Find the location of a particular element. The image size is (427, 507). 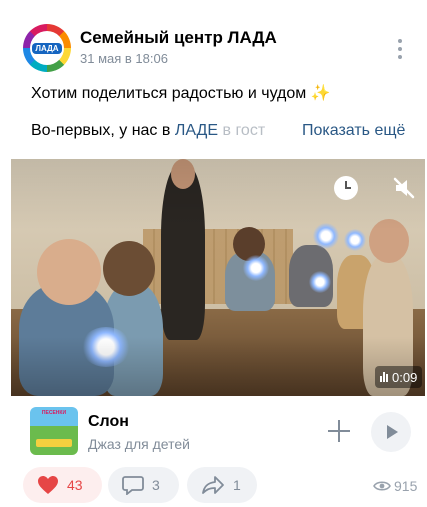

equalizer-icon is located at coordinates (384, 377).